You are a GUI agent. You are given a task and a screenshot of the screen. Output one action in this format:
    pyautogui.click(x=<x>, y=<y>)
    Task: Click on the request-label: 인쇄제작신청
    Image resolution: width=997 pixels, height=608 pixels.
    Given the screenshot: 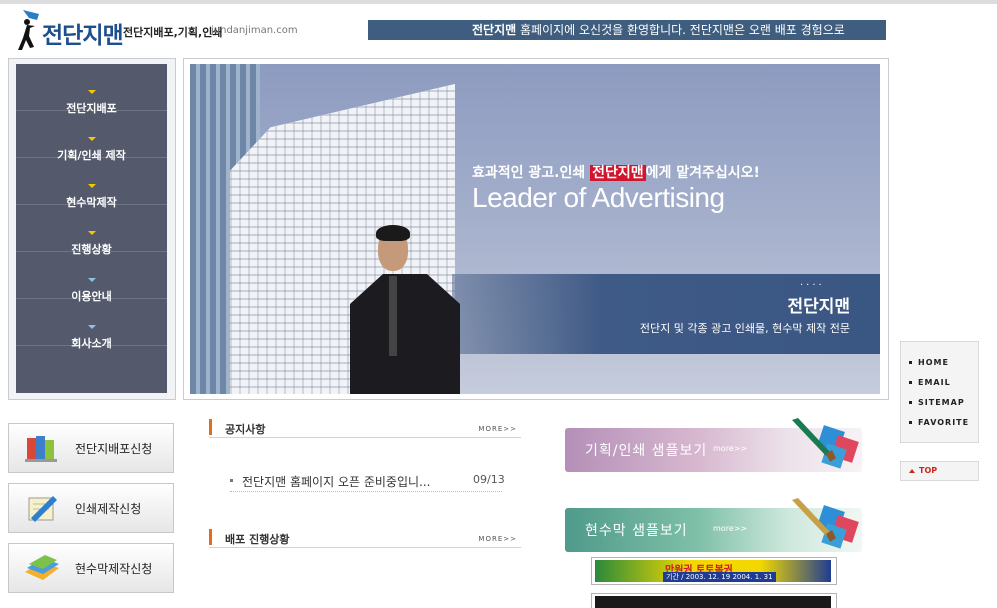 What is the action you would take?
    pyautogui.click(x=108, y=509)
    